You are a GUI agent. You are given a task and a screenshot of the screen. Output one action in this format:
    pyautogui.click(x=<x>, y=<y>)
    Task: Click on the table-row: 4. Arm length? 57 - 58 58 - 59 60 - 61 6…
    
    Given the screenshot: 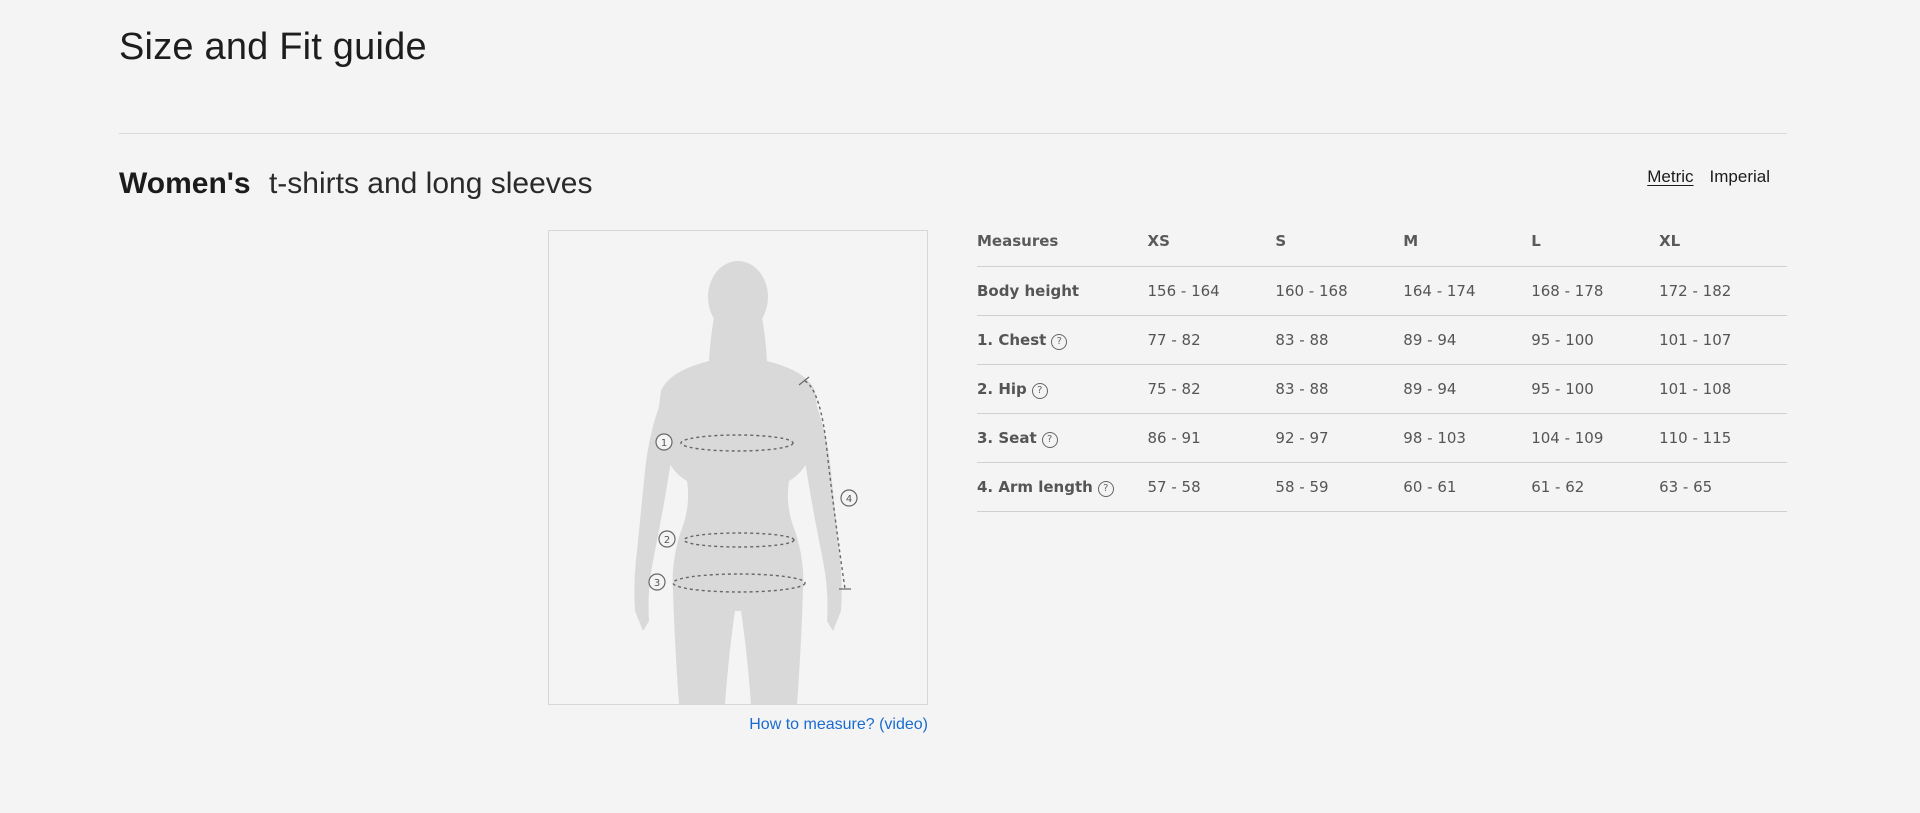 What is the action you would take?
    pyautogui.click(x=1382, y=487)
    